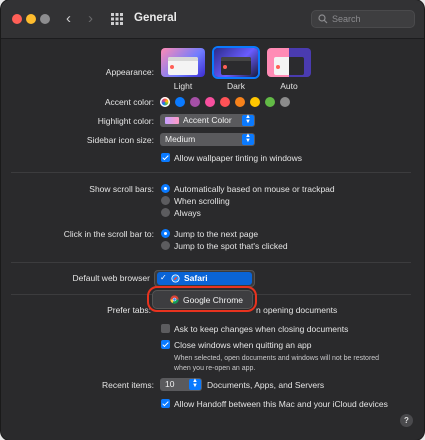 The image size is (425, 440). What do you see at coordinates (289, 86) in the screenshot?
I see `appearance-auto-caption: Auto` at bounding box center [289, 86].